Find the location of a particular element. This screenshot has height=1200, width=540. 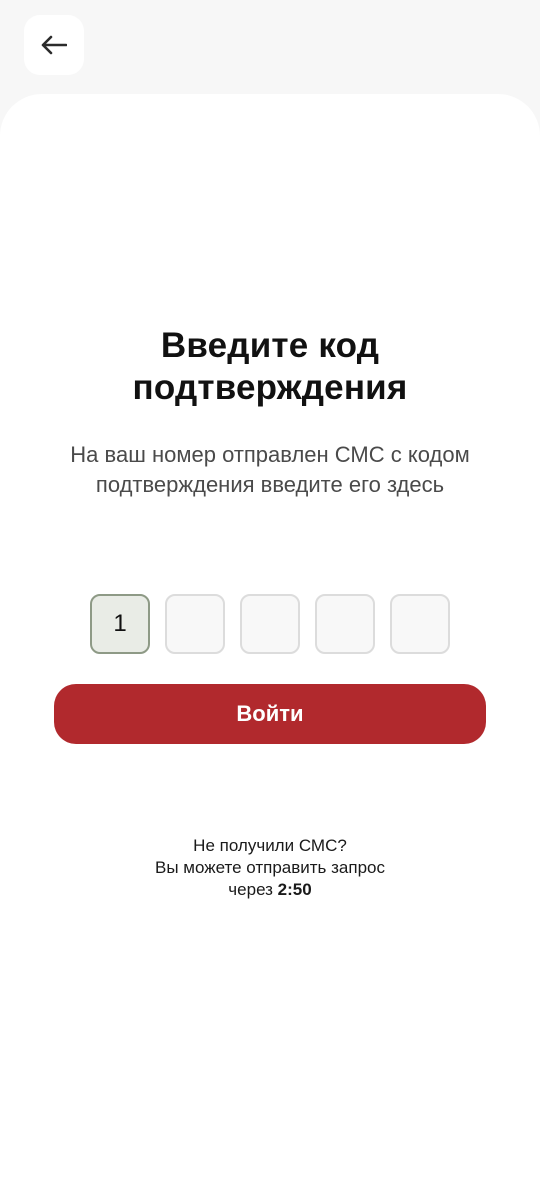

subtitle-line-1: На ваш номер отправлен СМС с кодом is located at coordinates (270, 454).